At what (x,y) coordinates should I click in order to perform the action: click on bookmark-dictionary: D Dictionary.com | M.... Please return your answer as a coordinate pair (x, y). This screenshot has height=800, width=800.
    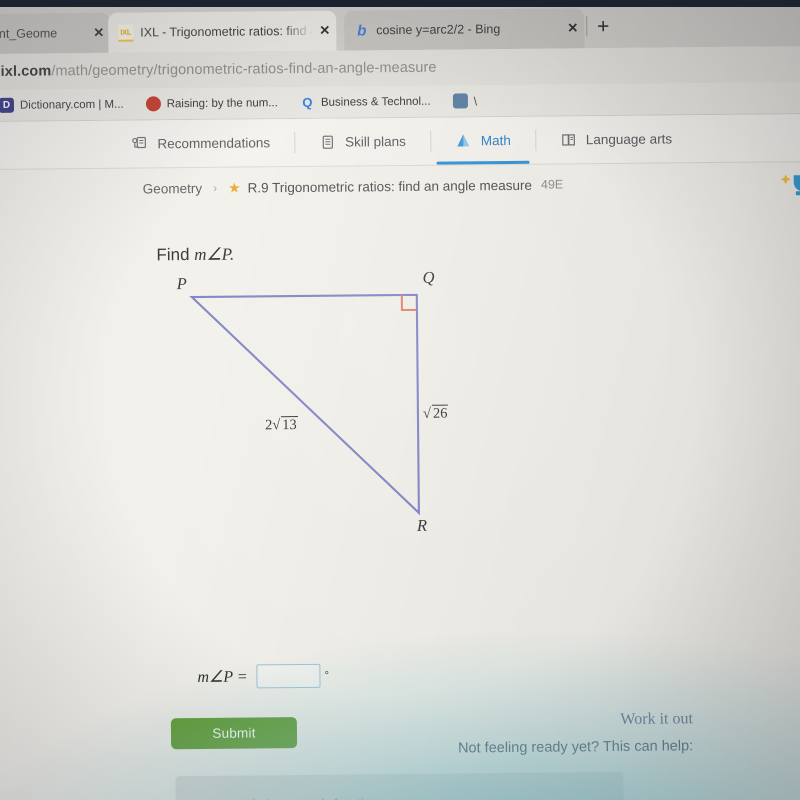
    Looking at the image, I should click on (62, 105).